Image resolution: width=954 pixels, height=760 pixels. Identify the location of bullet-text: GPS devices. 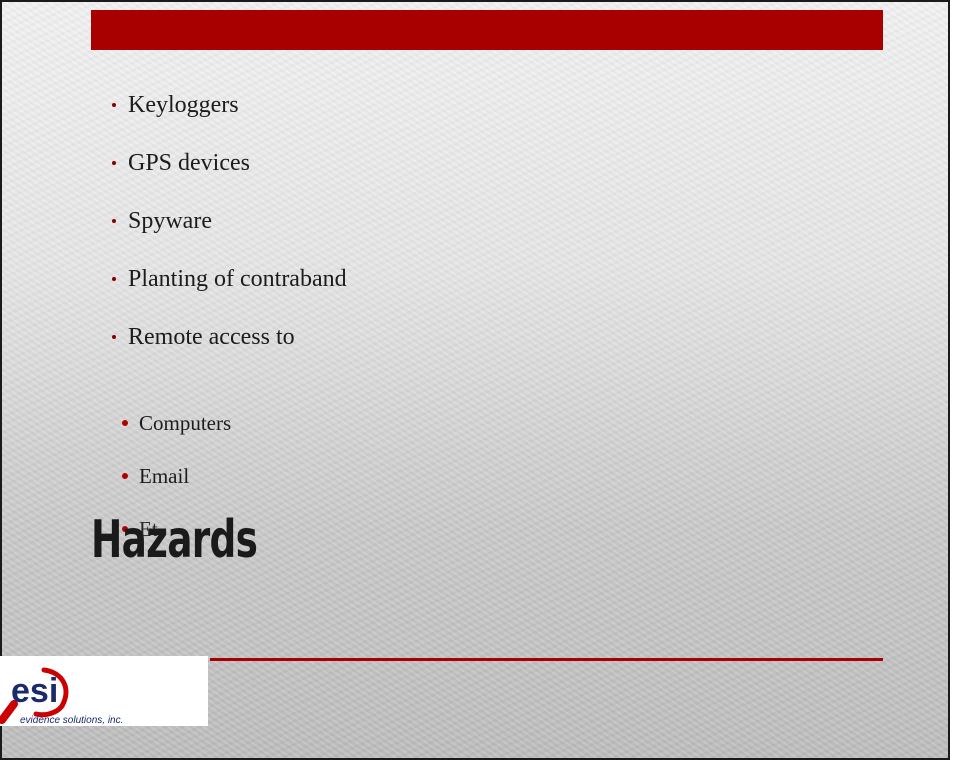
(189, 163).